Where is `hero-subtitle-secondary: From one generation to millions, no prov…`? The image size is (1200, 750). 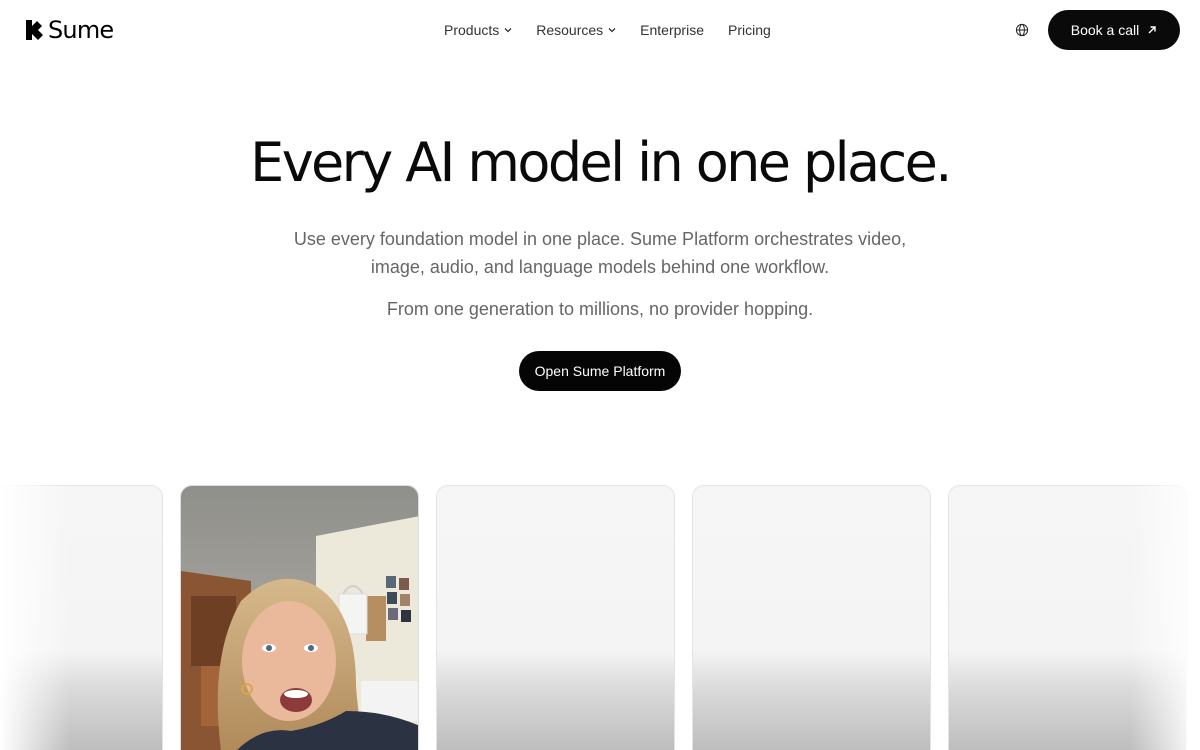 hero-subtitle-secondary: From one generation to millions, no prov… is located at coordinates (600, 309).